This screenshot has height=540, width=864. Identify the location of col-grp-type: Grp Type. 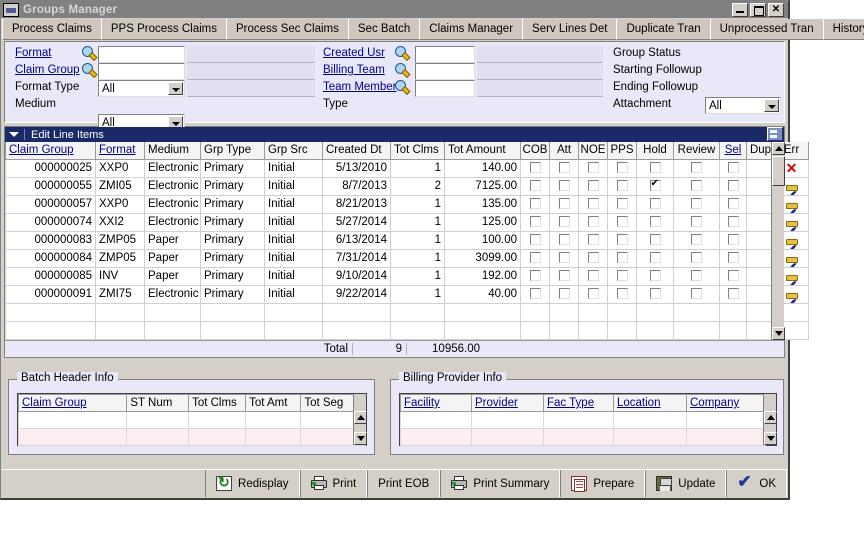
(232, 151).